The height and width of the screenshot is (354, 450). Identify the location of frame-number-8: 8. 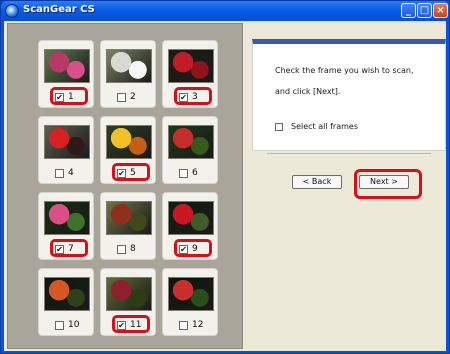
(133, 249).